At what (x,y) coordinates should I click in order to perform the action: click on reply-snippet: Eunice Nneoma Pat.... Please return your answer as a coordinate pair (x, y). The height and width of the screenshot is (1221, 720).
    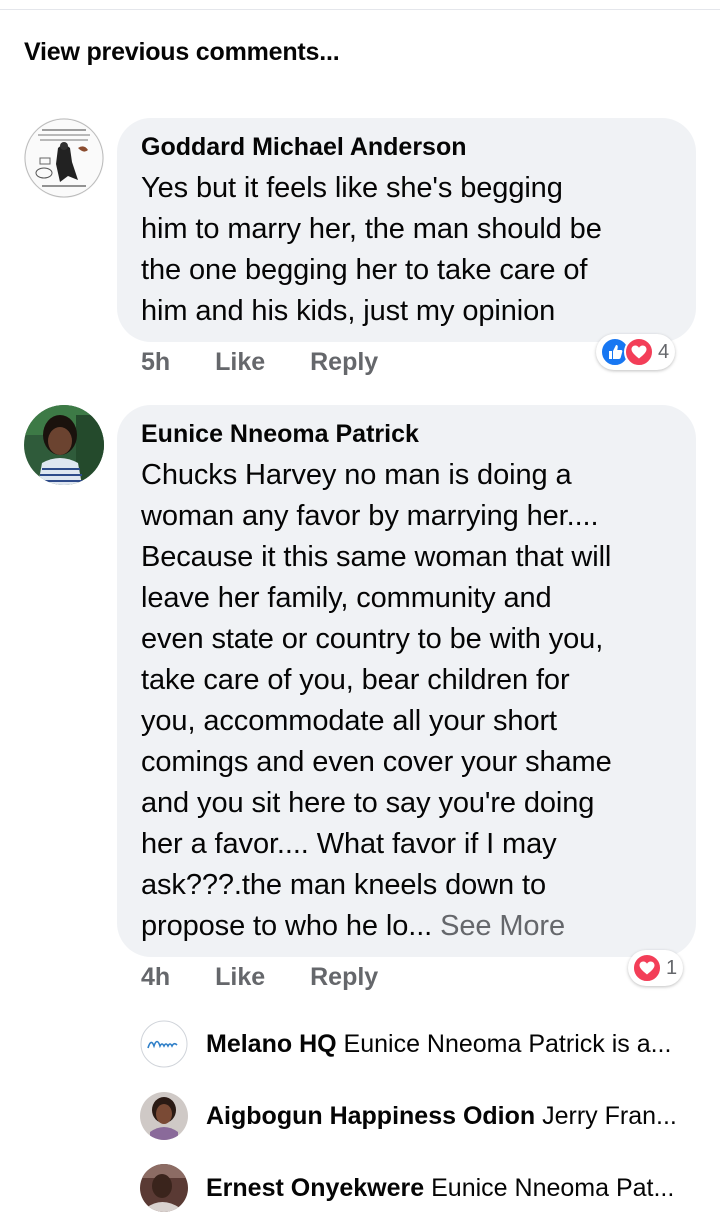
    Looking at the image, I should click on (553, 1187).